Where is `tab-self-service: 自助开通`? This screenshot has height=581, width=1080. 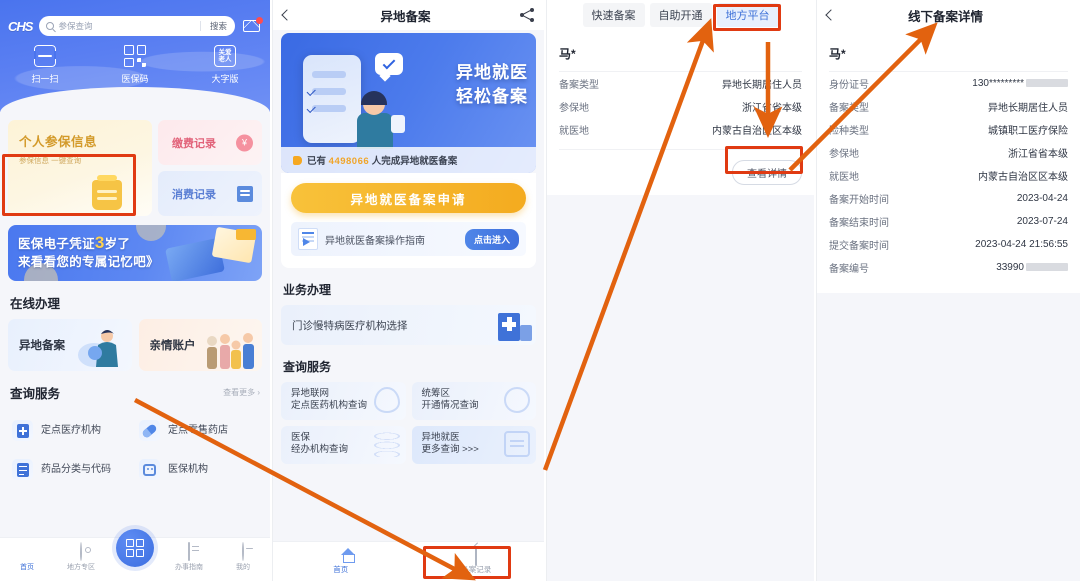
tab-self-service: 自助开通 is located at coordinates (680, 15).